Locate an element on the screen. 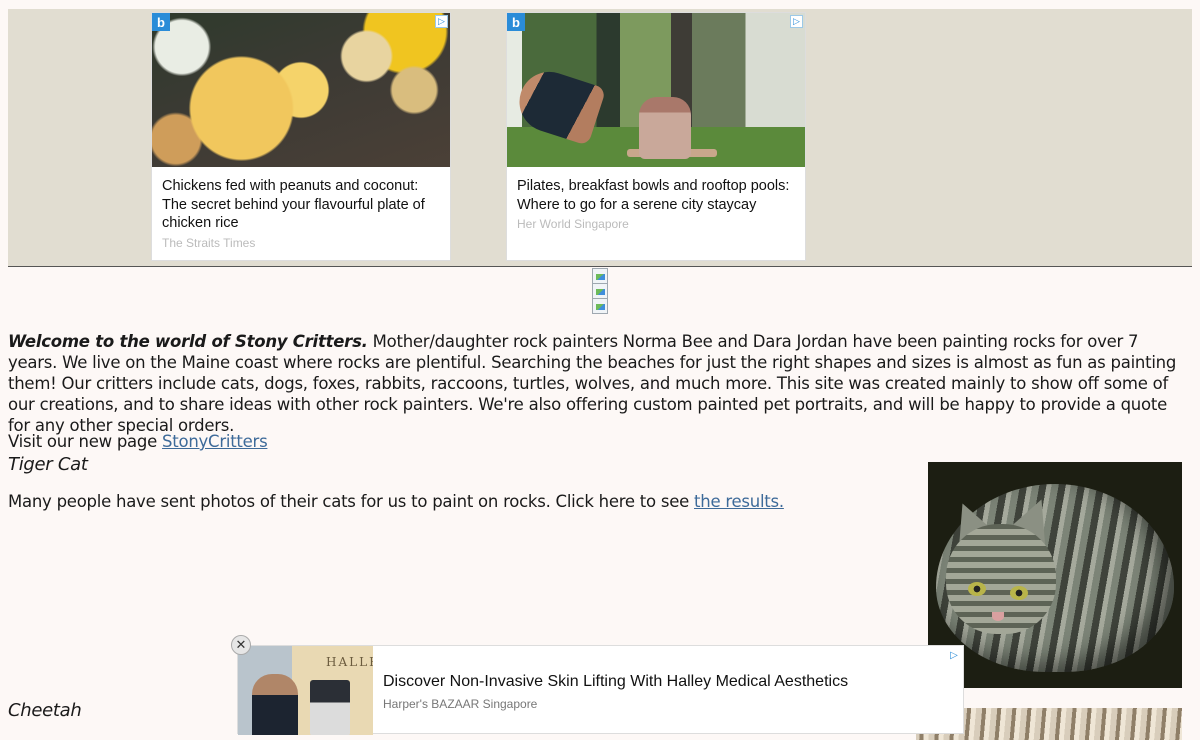 The height and width of the screenshot is (740, 1200). close-ad-icon: ✕ is located at coordinates (241, 645).